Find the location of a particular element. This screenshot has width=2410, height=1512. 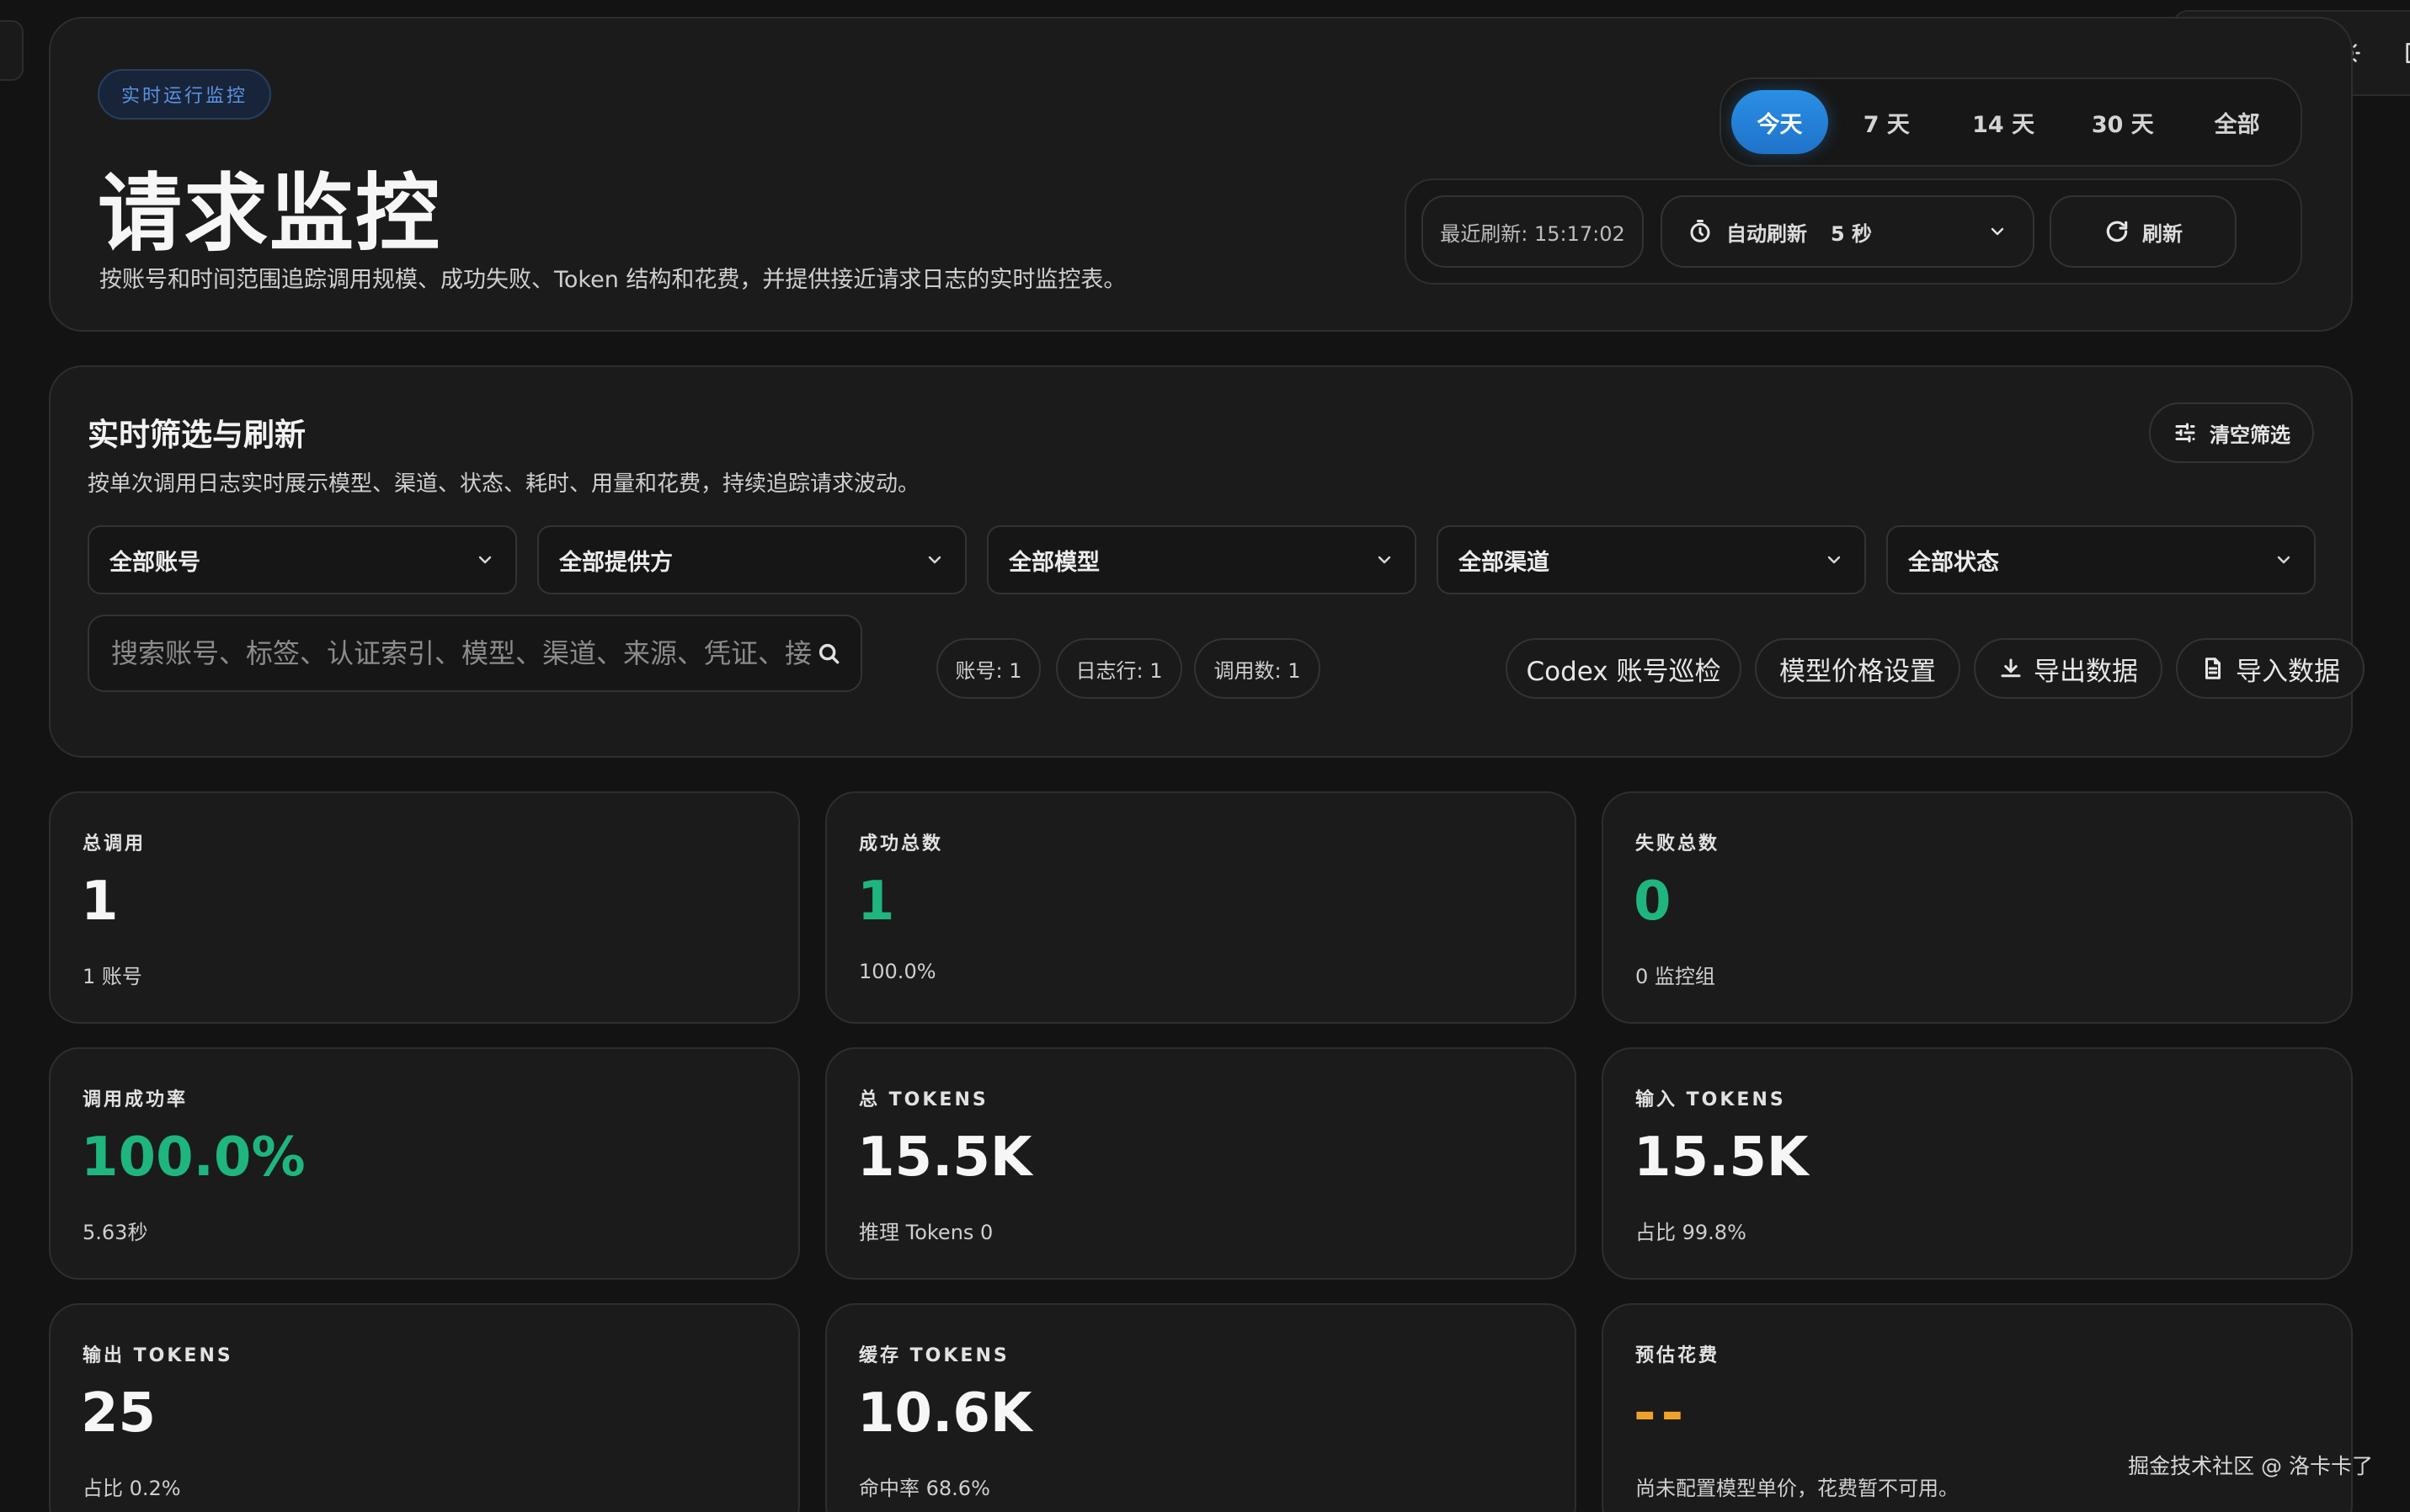

refresh-icon is located at coordinates (2117, 232).